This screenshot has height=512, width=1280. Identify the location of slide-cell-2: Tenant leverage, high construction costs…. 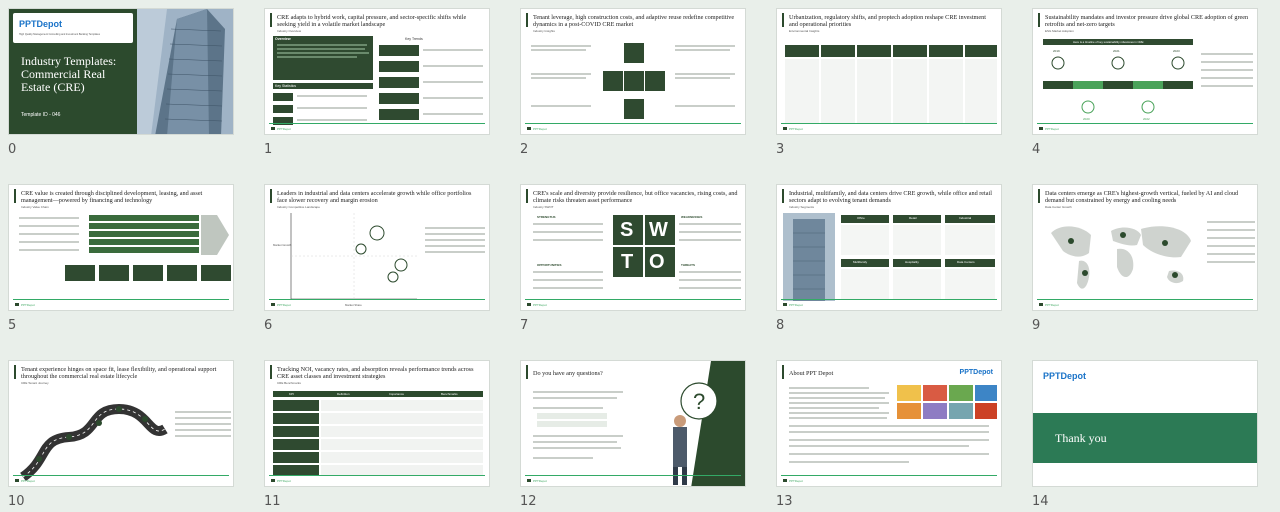
(630, 80).